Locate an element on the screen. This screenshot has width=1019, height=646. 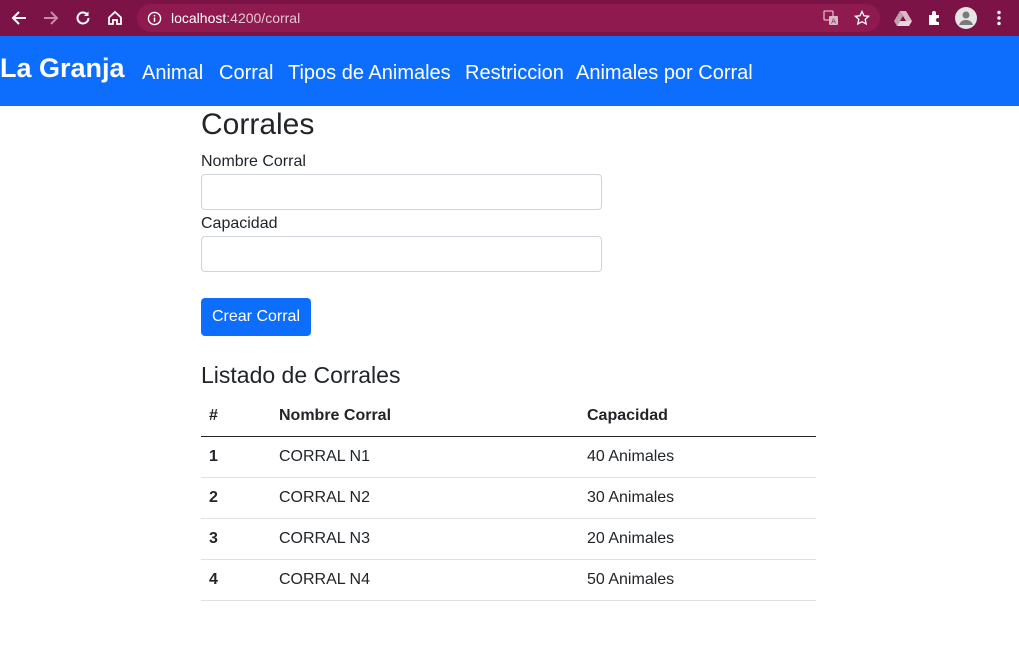
row-capacidad: 20 Animales is located at coordinates (697, 539).